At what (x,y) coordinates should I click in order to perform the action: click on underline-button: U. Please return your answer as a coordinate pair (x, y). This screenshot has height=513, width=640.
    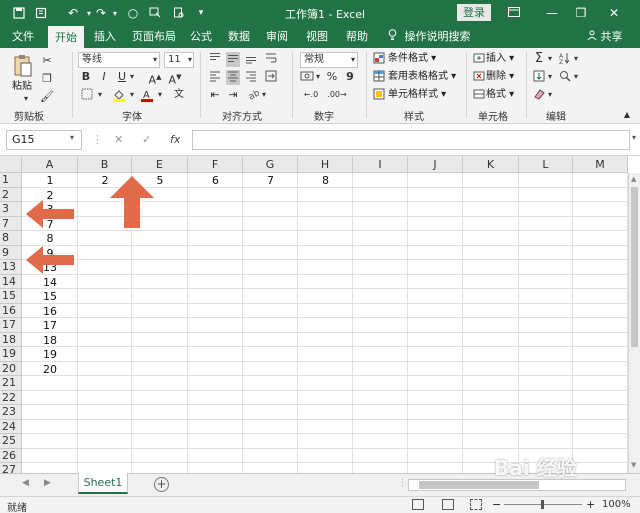
    Looking at the image, I should click on (122, 77).